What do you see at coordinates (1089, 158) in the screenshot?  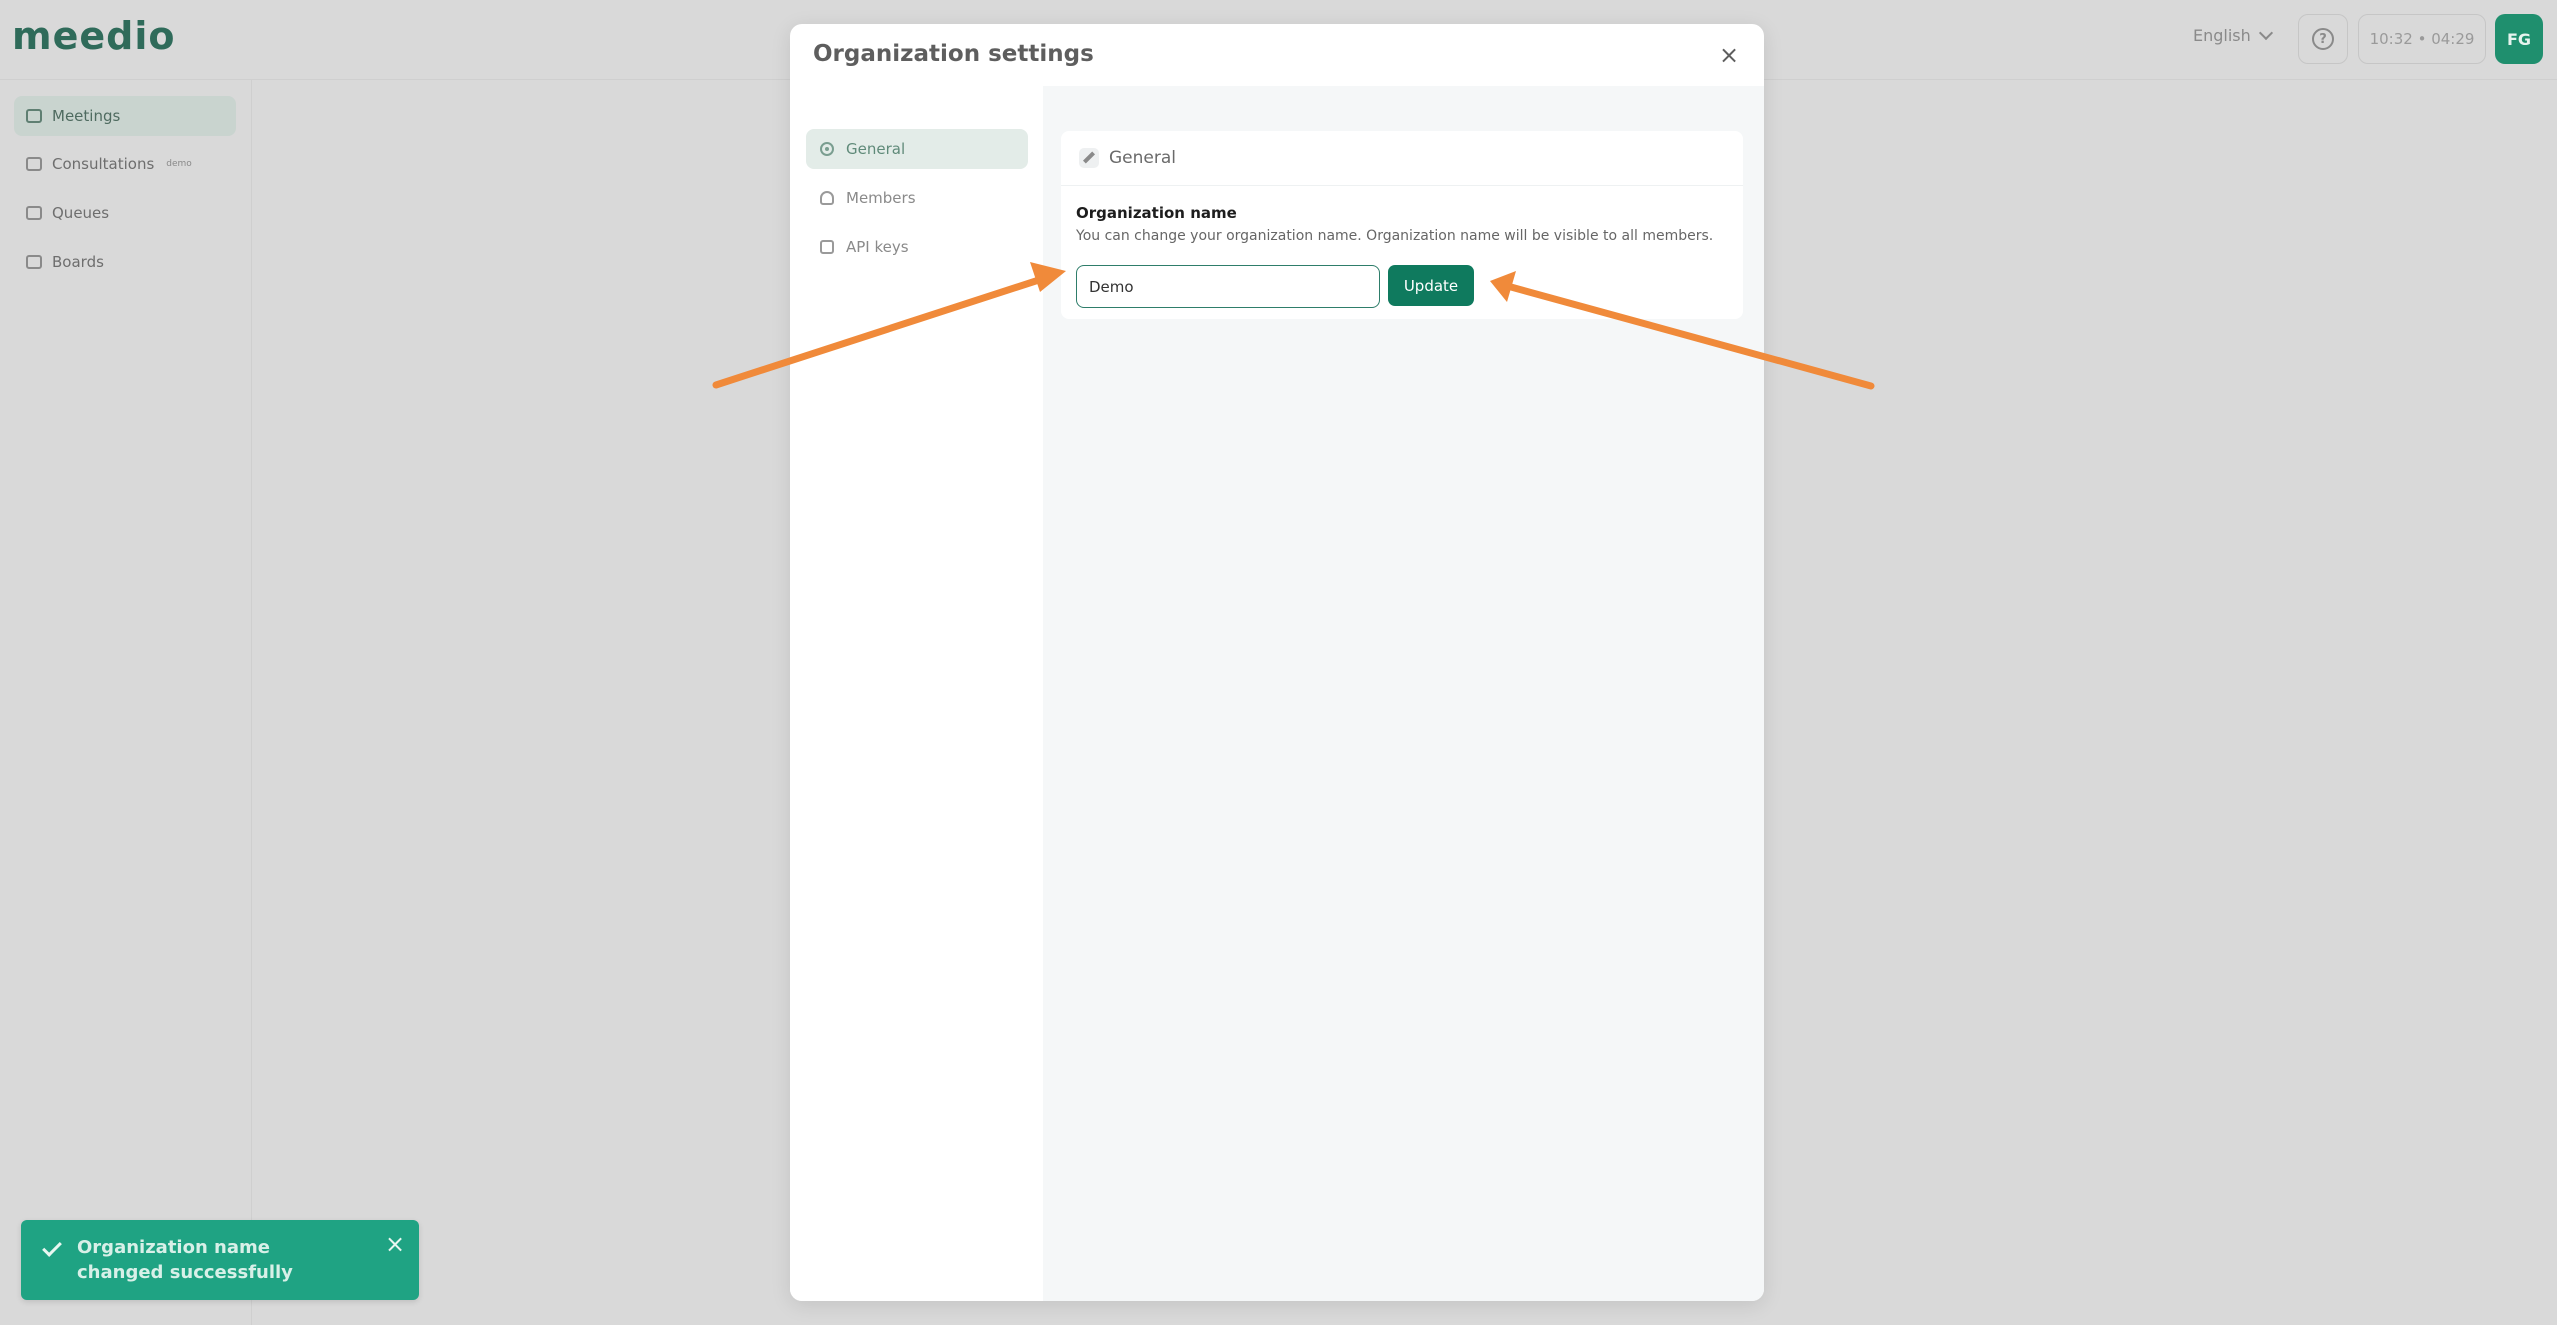 I see `pencil-icon` at bounding box center [1089, 158].